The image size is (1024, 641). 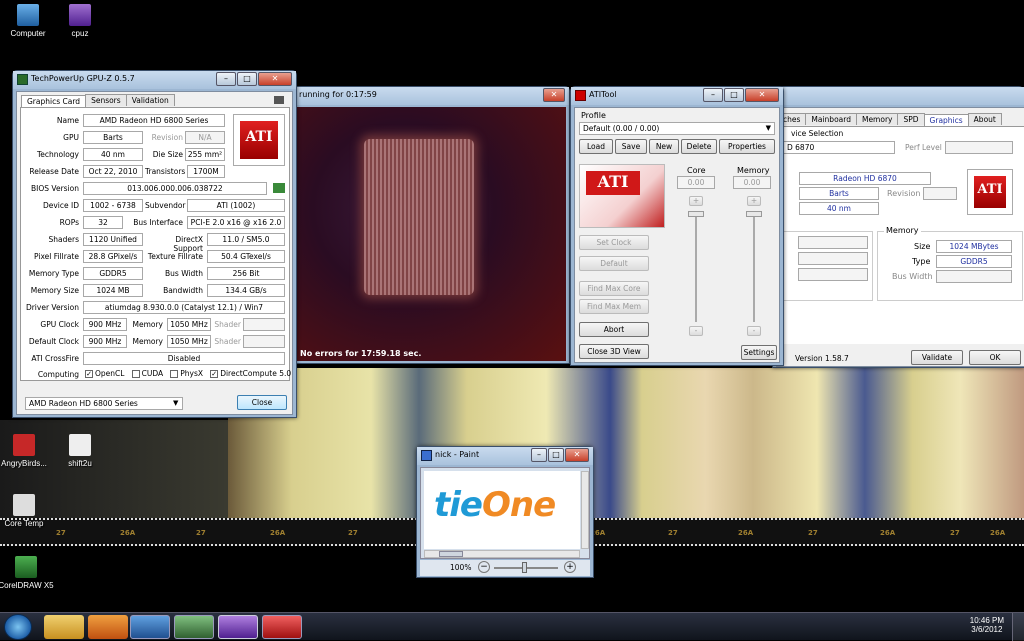 What do you see at coordinates (839, 147) in the screenshot?
I see `device-select: D 6870` at bounding box center [839, 147].